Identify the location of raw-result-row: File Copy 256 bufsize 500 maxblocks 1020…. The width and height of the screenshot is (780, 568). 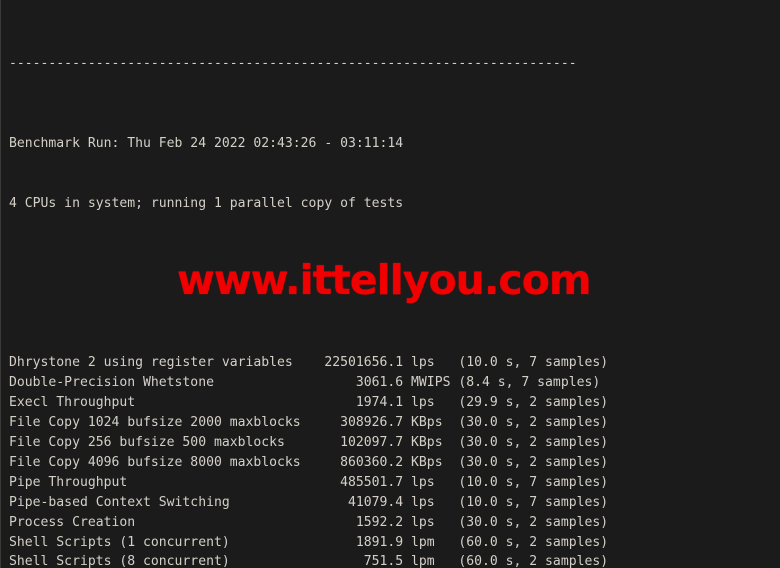
(309, 442).